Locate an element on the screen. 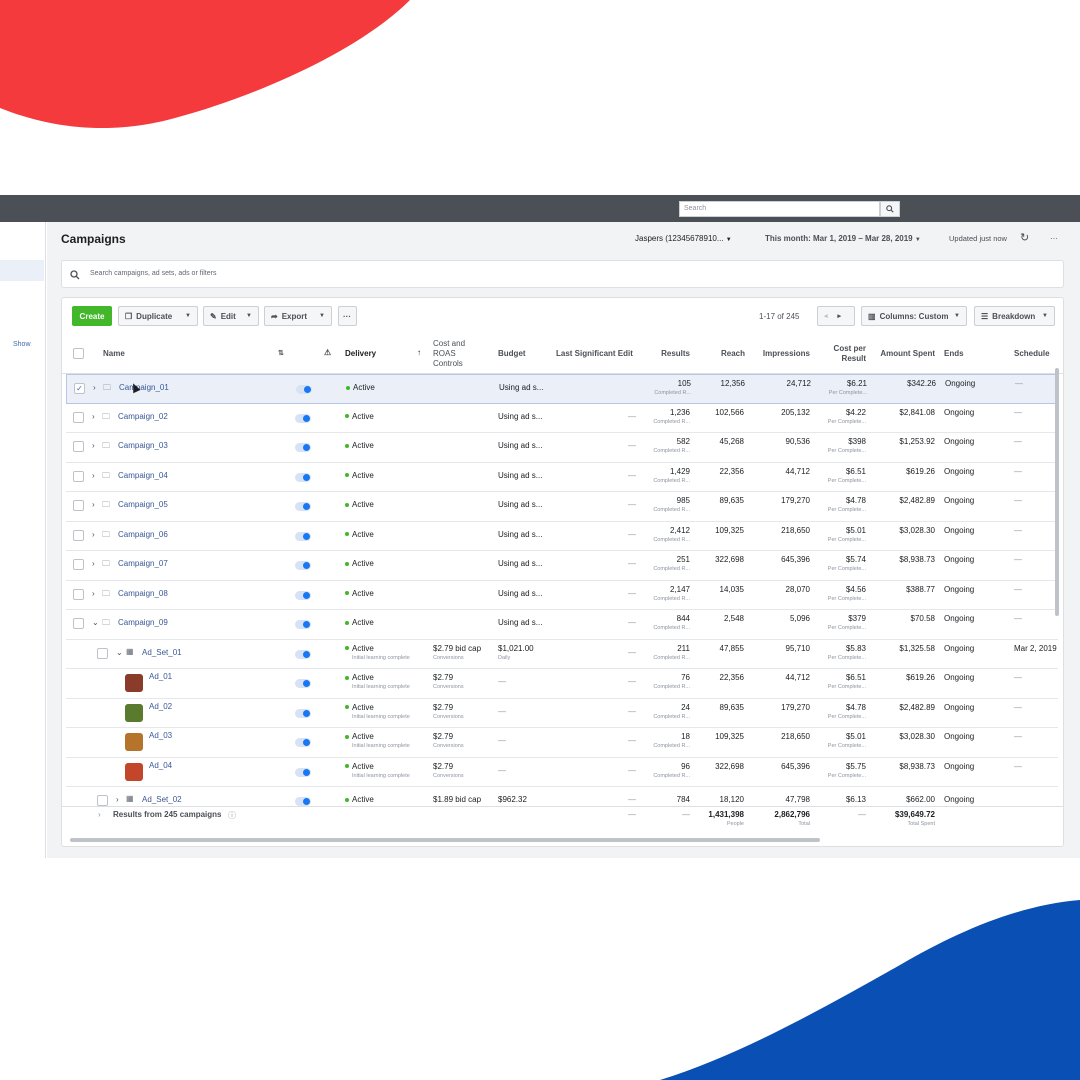 Image resolution: width=1080 pixels, height=1080 pixels. column-impressions: Impressions is located at coordinates (781, 354).